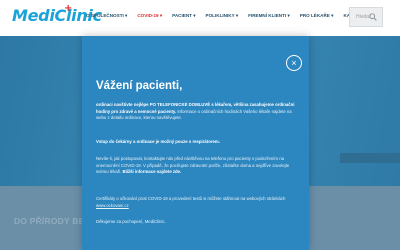  What do you see at coordinates (149, 16) in the screenshot?
I see `nav-item-covid-19: COVID-19 ▾` at bounding box center [149, 16].